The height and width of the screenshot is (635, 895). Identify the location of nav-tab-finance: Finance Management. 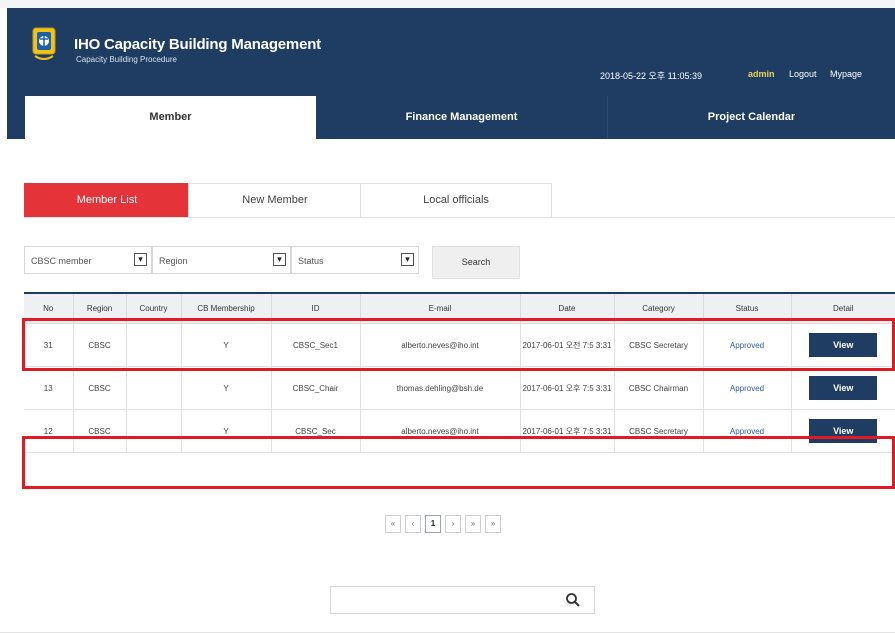
(461, 117).